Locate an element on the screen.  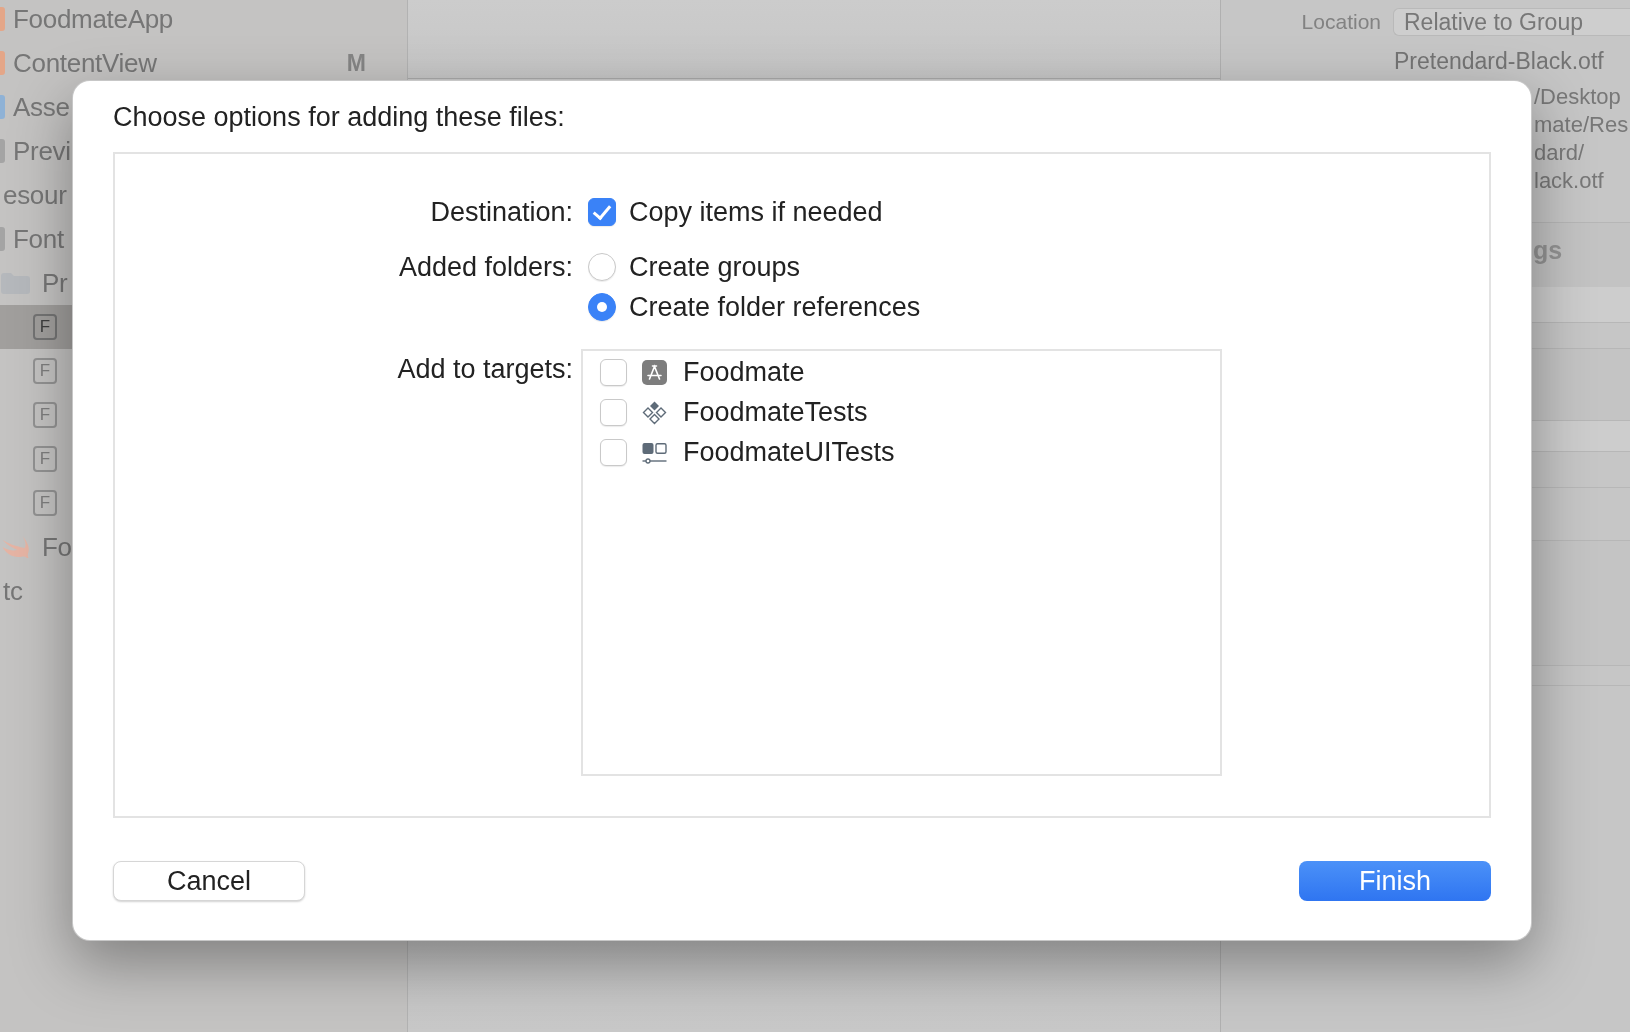
dialog-title: Choose options for adding these files: is located at coordinates (339, 117).